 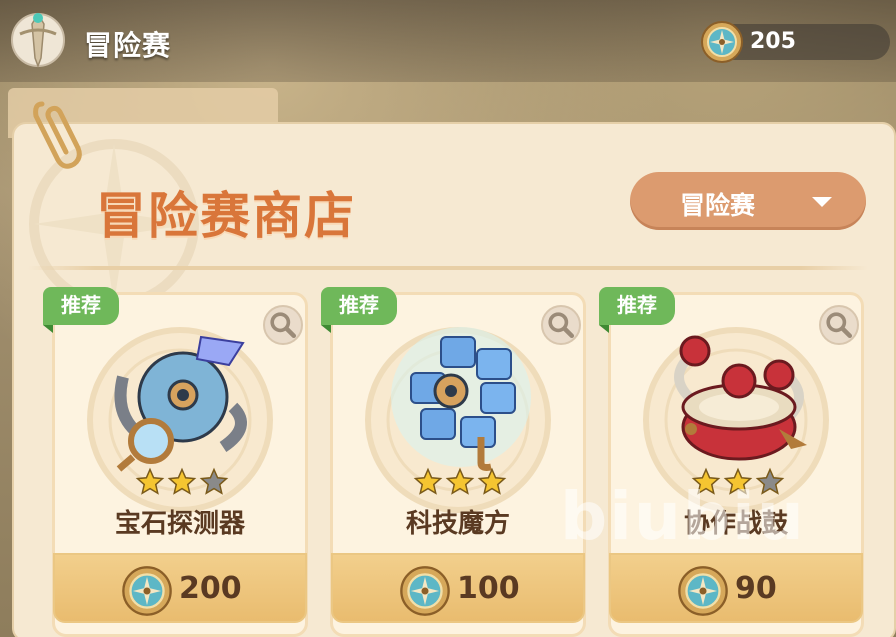 What do you see at coordinates (448, 41) in the screenshot?
I see `top-bar: 冒险赛 205` at bounding box center [448, 41].